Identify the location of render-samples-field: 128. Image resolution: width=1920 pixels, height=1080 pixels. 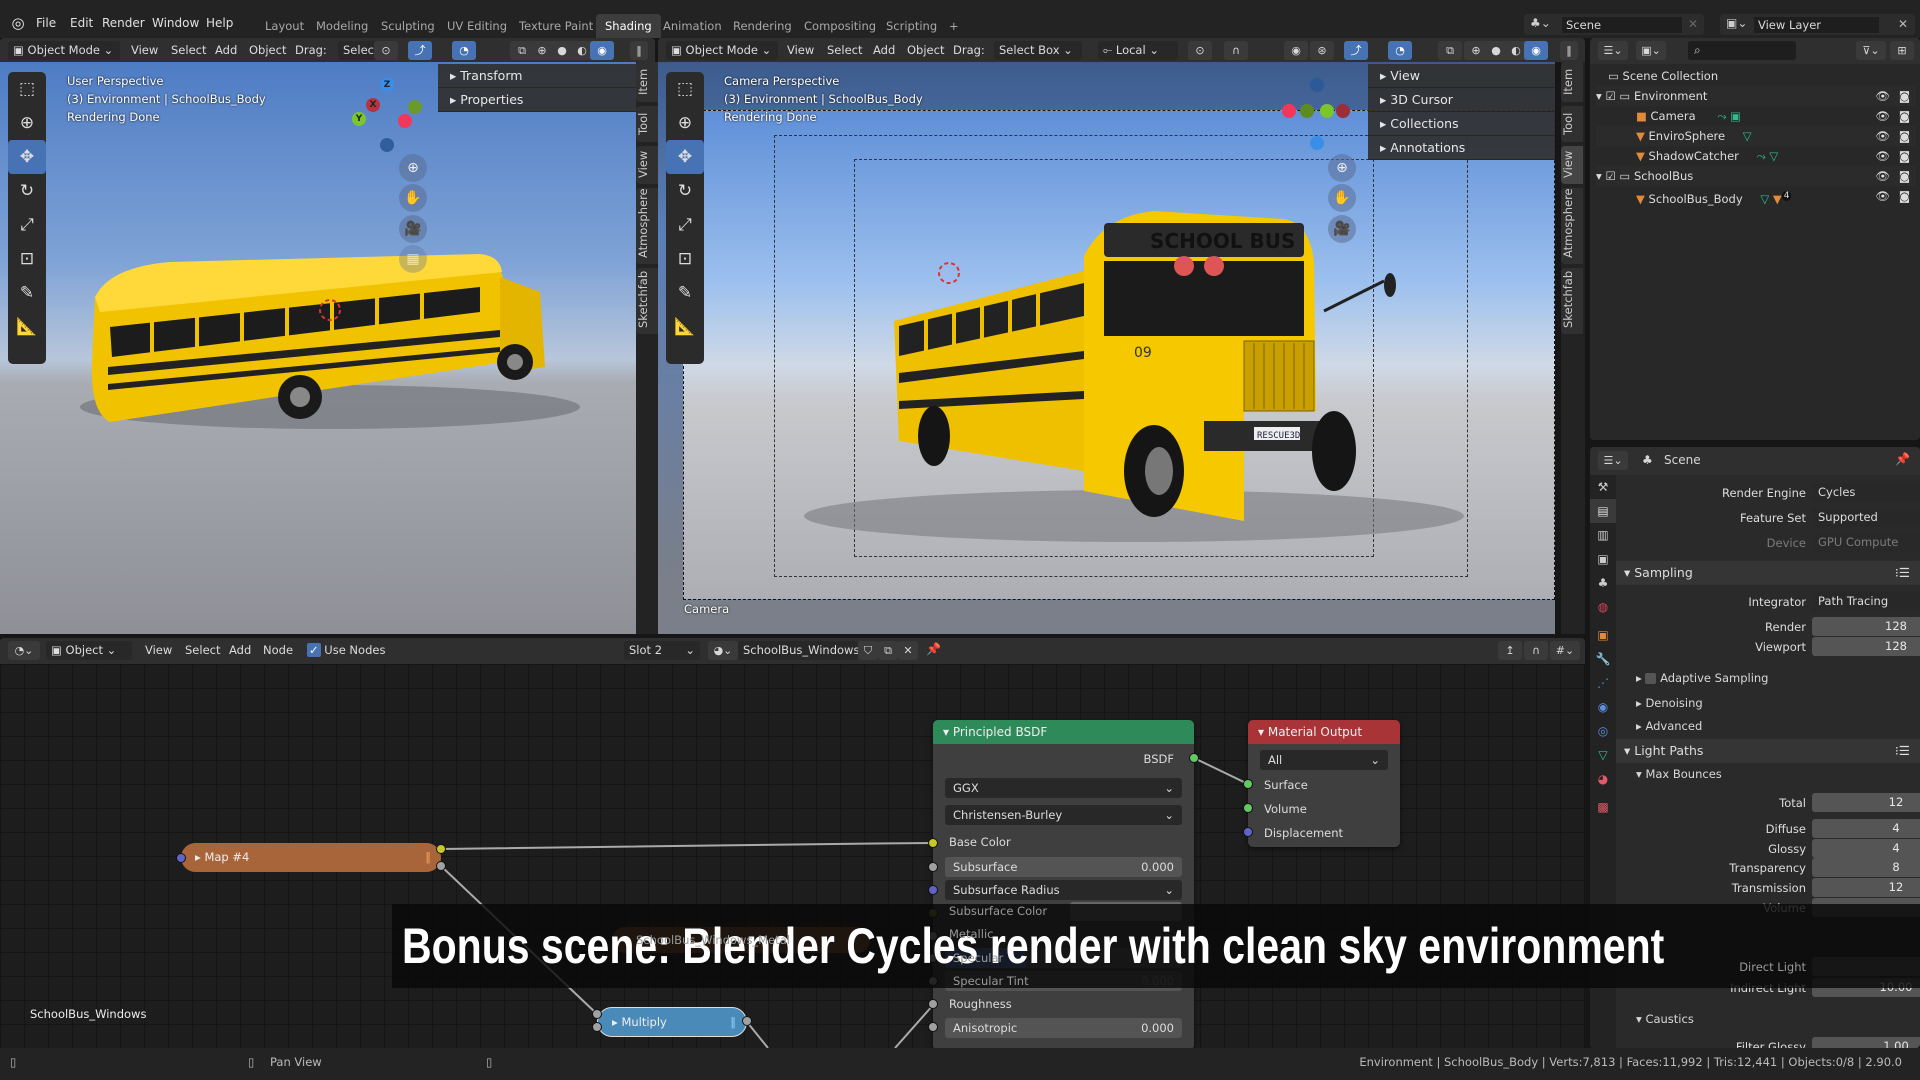
(1866, 626).